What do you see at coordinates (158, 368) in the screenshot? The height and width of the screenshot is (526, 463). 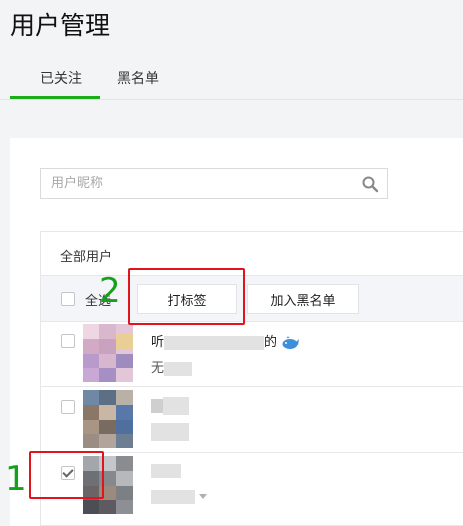 I see `user-tag-text: 无` at bounding box center [158, 368].